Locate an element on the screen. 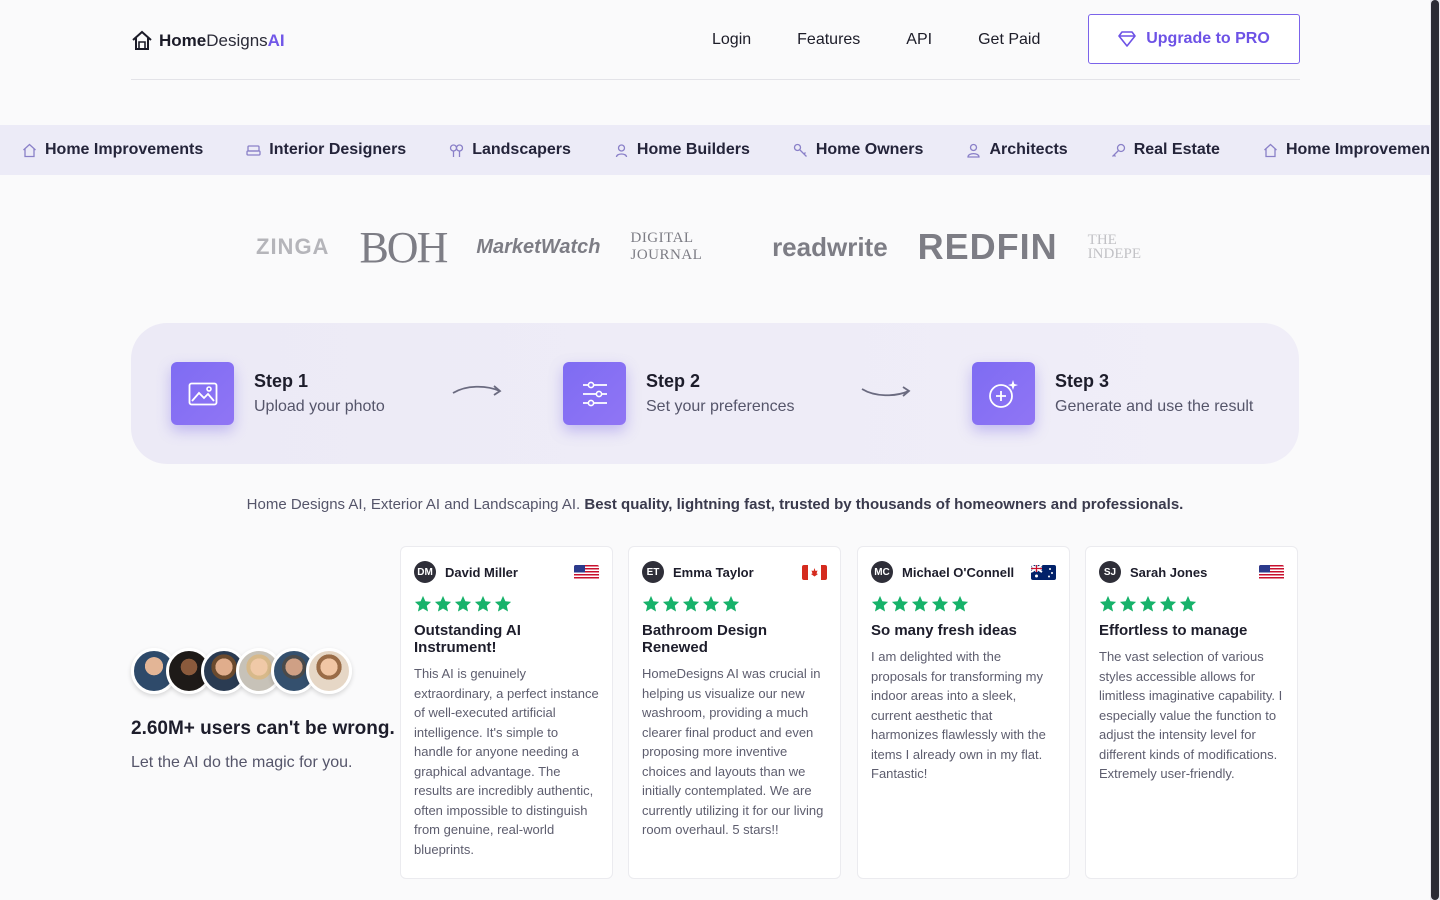 This screenshot has height=900, width=1440. category-label: Architects is located at coordinates (1028, 149).